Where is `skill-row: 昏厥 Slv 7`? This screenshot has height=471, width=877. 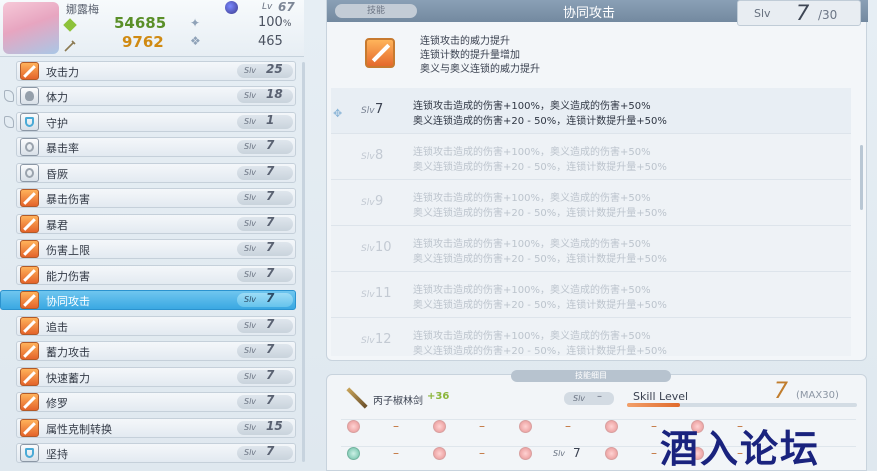 skill-row: 昏厥 Slv 7 is located at coordinates (150, 173).